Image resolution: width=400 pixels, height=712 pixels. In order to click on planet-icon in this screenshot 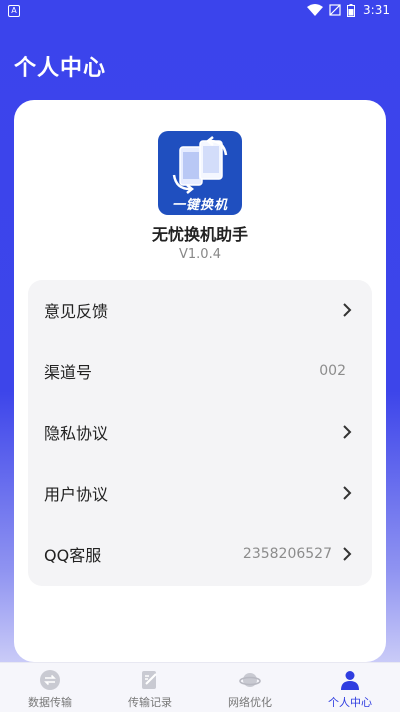, I will do `click(250, 680)`.